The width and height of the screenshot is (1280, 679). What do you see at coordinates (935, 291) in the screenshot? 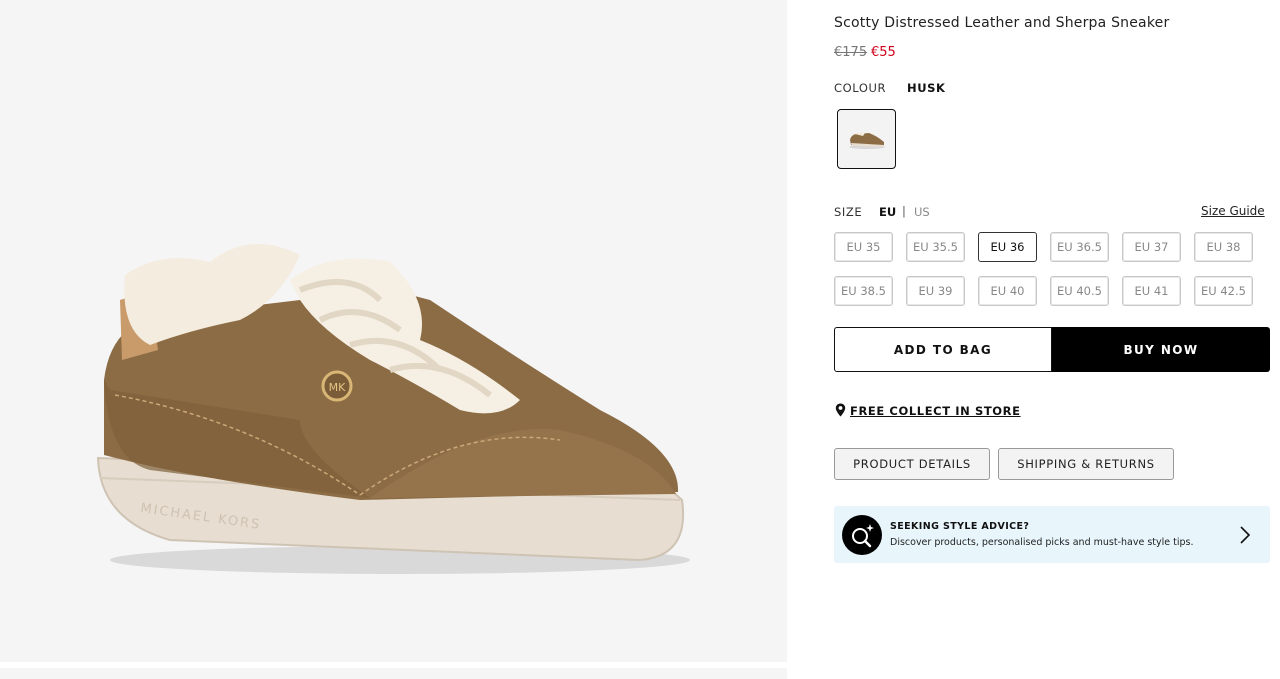
I see `size-option: EU 39` at bounding box center [935, 291].